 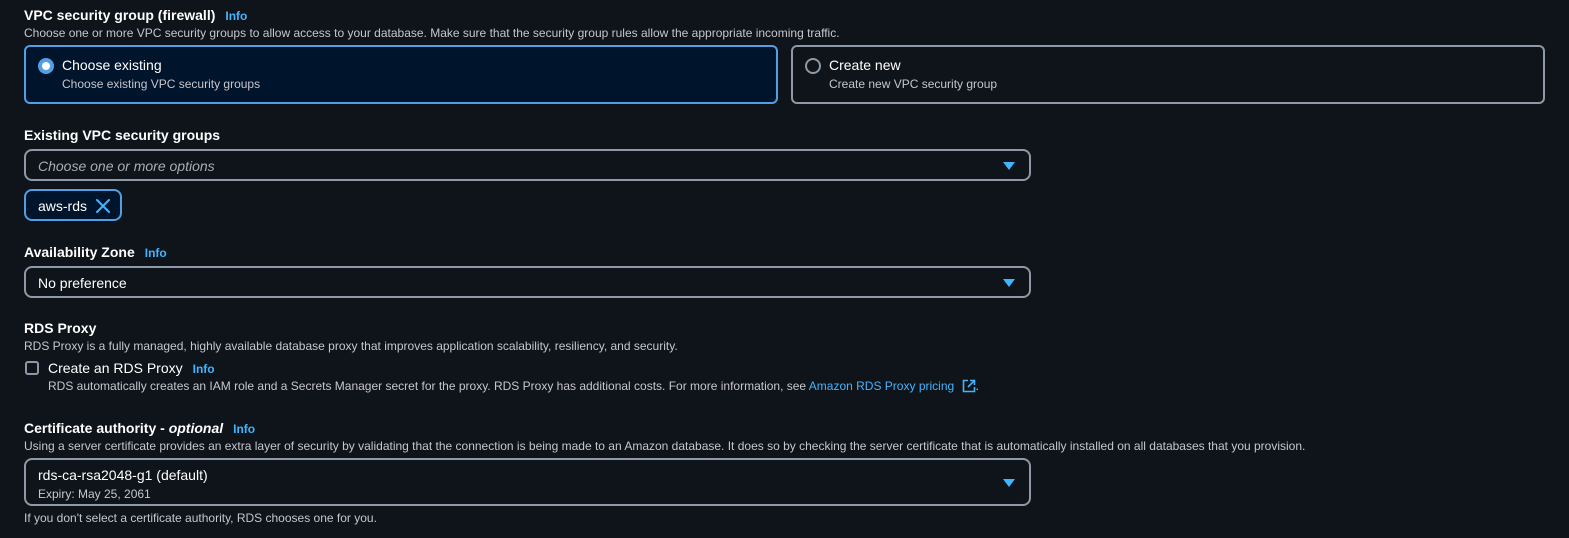 What do you see at coordinates (115, 368) in the screenshot?
I see `create-rds-proxy-label: Create an RDS Proxy` at bounding box center [115, 368].